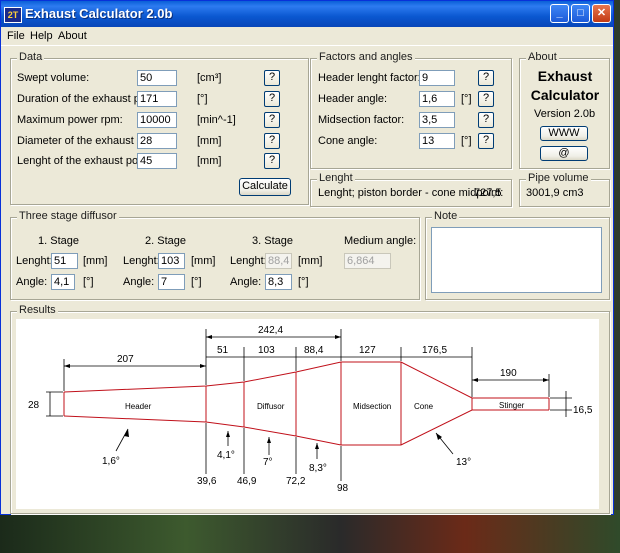 This screenshot has width=620, height=553. What do you see at coordinates (559, 13) in the screenshot?
I see `minimize-icon: _` at bounding box center [559, 13].